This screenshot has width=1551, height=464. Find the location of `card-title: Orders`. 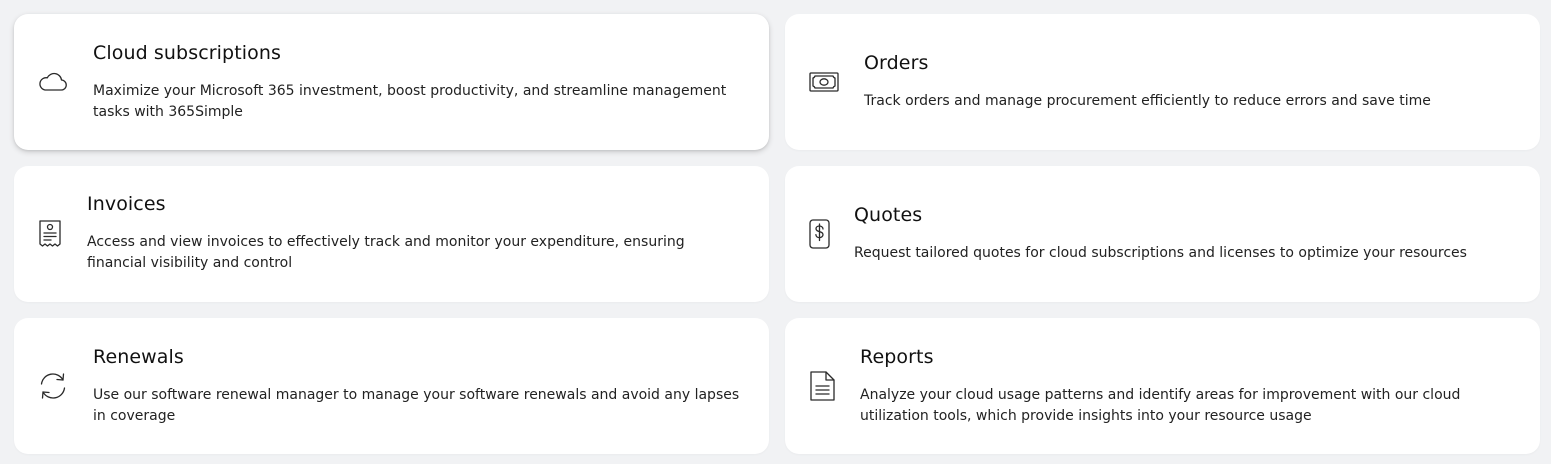

card-title: Orders is located at coordinates (896, 63).